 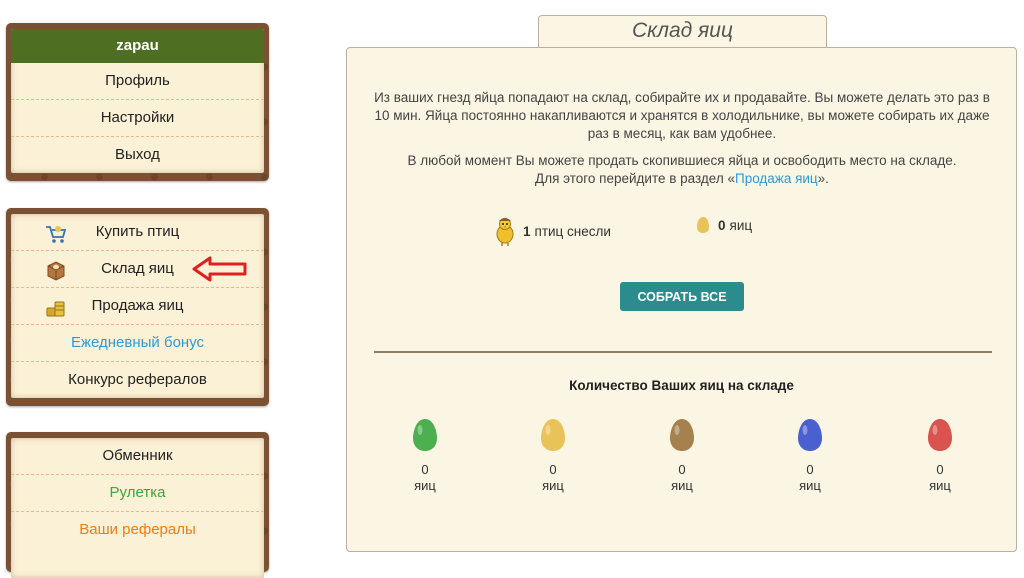 I want to click on menu-item-label: Выход, so click(x=137, y=154).